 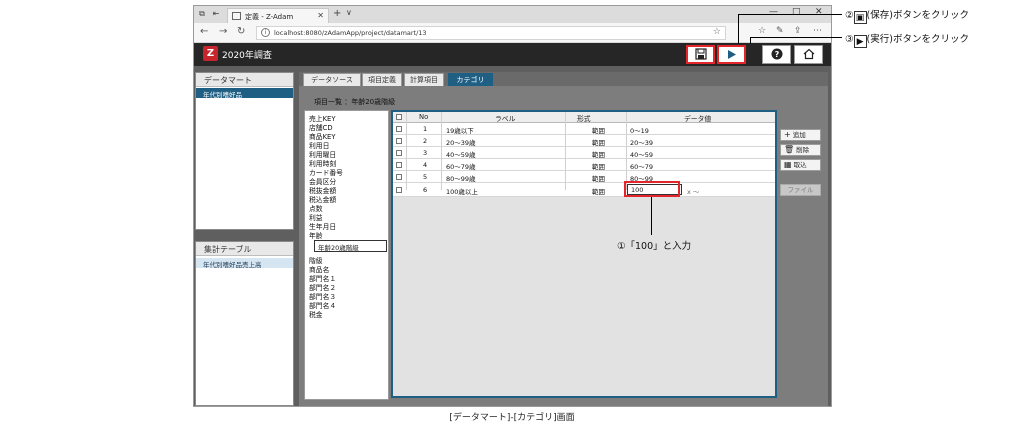 I want to click on delete-button: 🗑 削除, so click(x=800, y=150).